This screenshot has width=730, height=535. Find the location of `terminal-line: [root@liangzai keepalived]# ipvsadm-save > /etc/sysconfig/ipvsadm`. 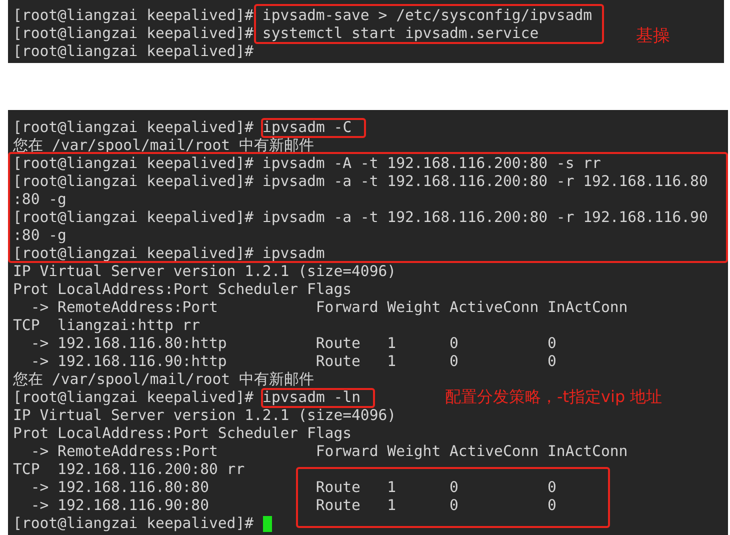

terminal-line: [root@liangzai keepalived]# ipvsadm-save > /etc/sysconfig/ipvsadm is located at coordinates (302, 16).